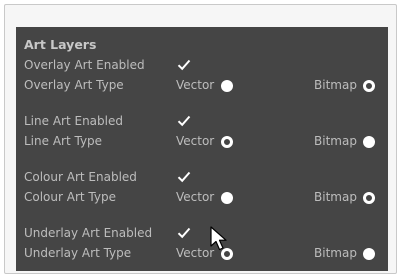  Describe the element at coordinates (227, 198) in the screenshot. I see `colour-vector-radio` at that location.